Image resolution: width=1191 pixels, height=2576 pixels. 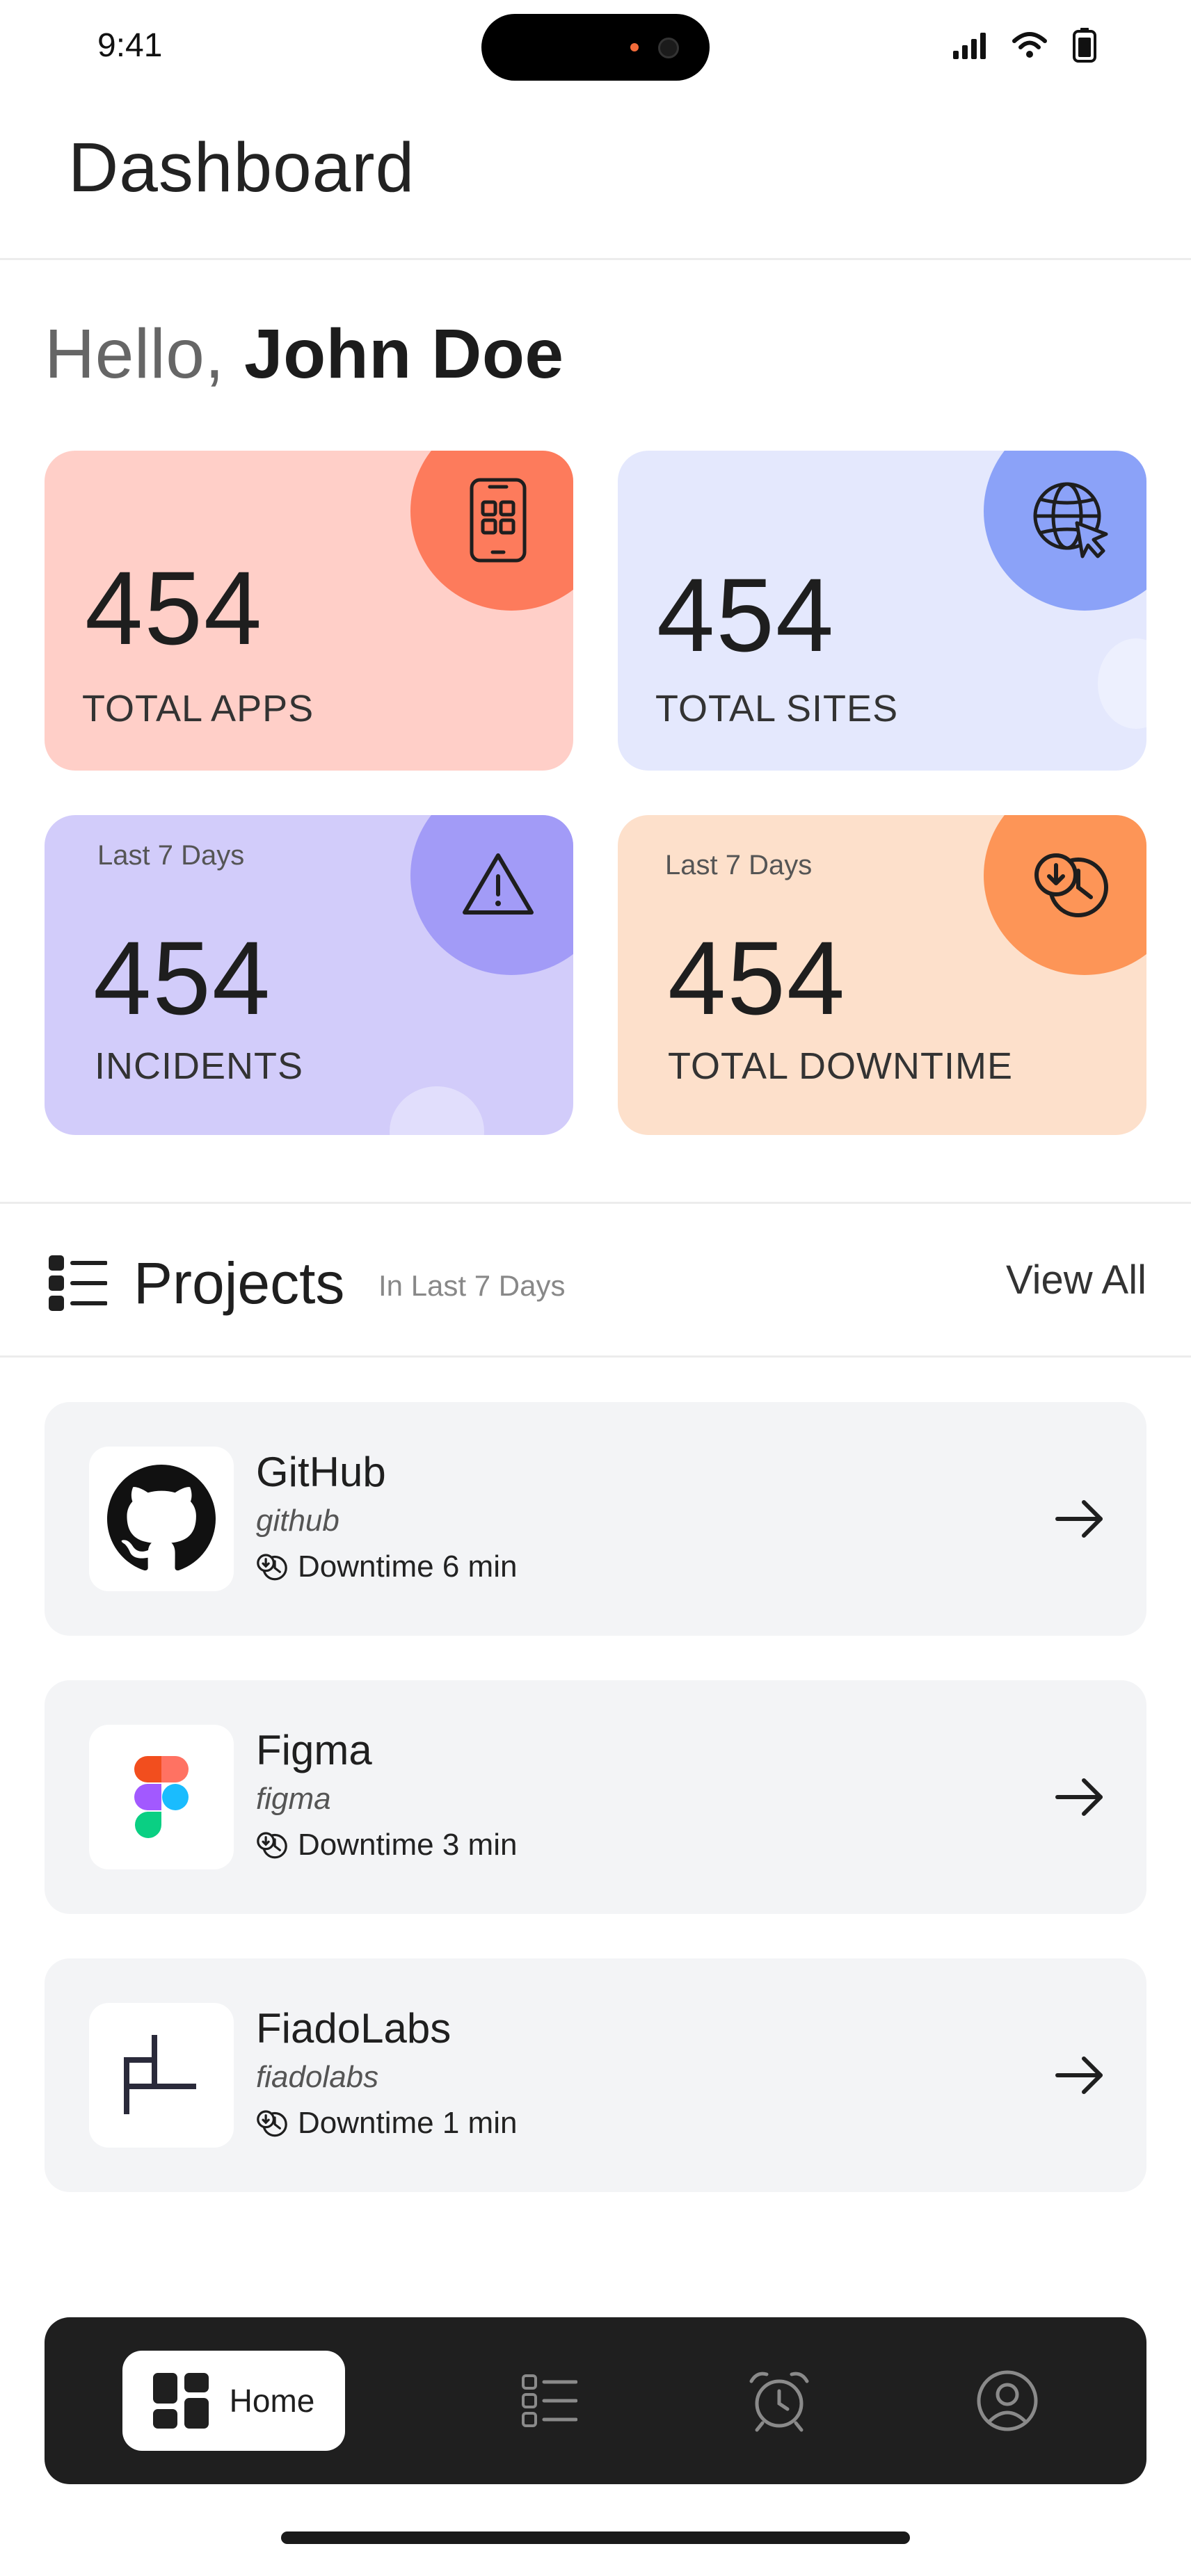 I want to click on user-name: John Doe, so click(x=403, y=354).